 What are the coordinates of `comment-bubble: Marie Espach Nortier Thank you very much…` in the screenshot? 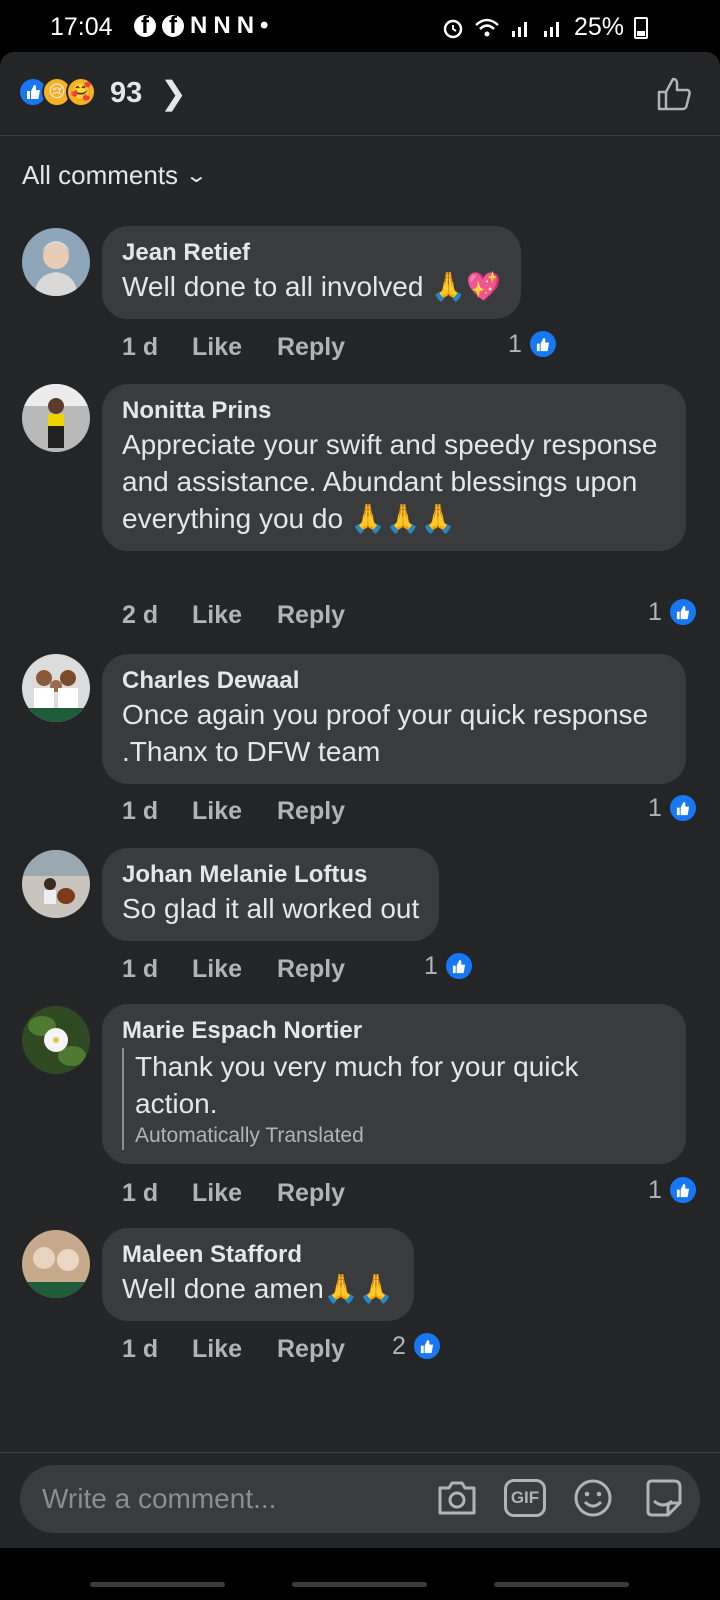 It's located at (394, 1084).